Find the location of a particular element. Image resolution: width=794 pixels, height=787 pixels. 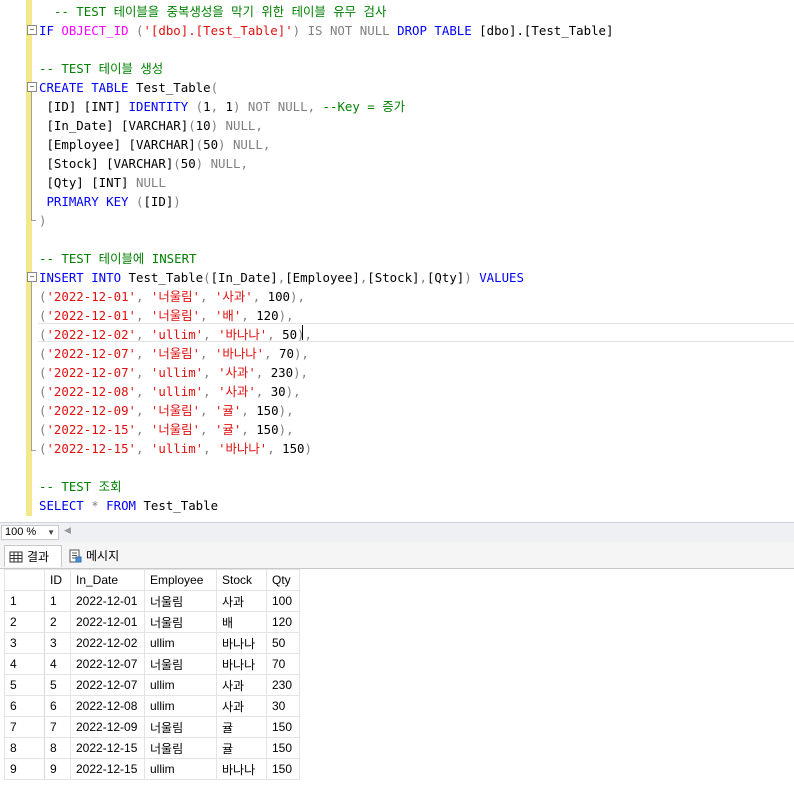

code-line: ('2022-12-15', 'ullim', '바나나', 150) is located at coordinates (326, 448).